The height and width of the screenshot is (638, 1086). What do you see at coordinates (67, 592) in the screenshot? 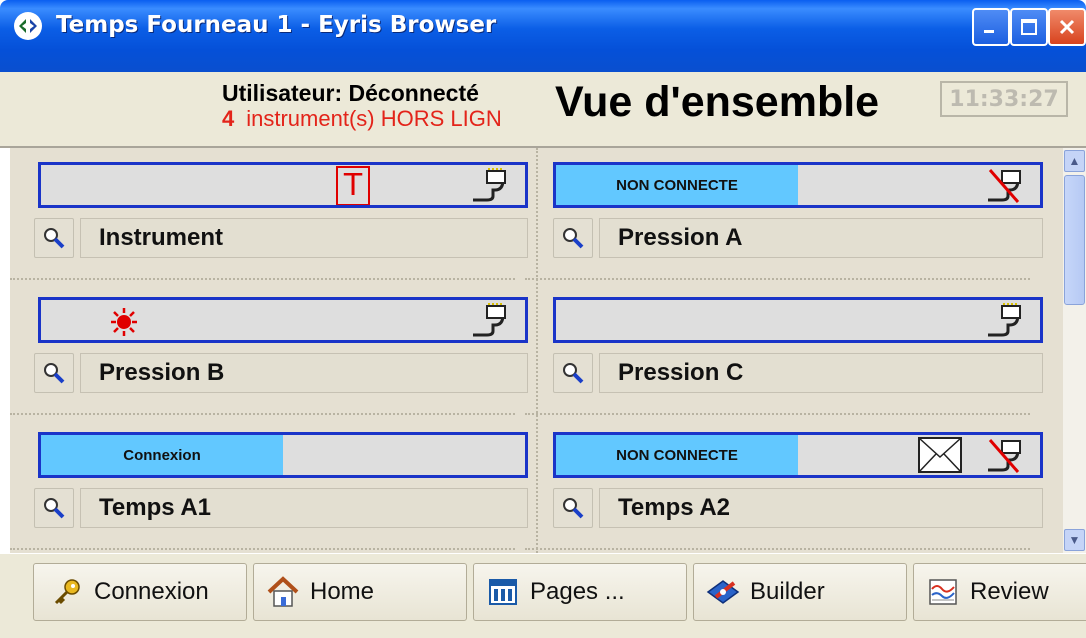
I see `key-icon` at bounding box center [67, 592].